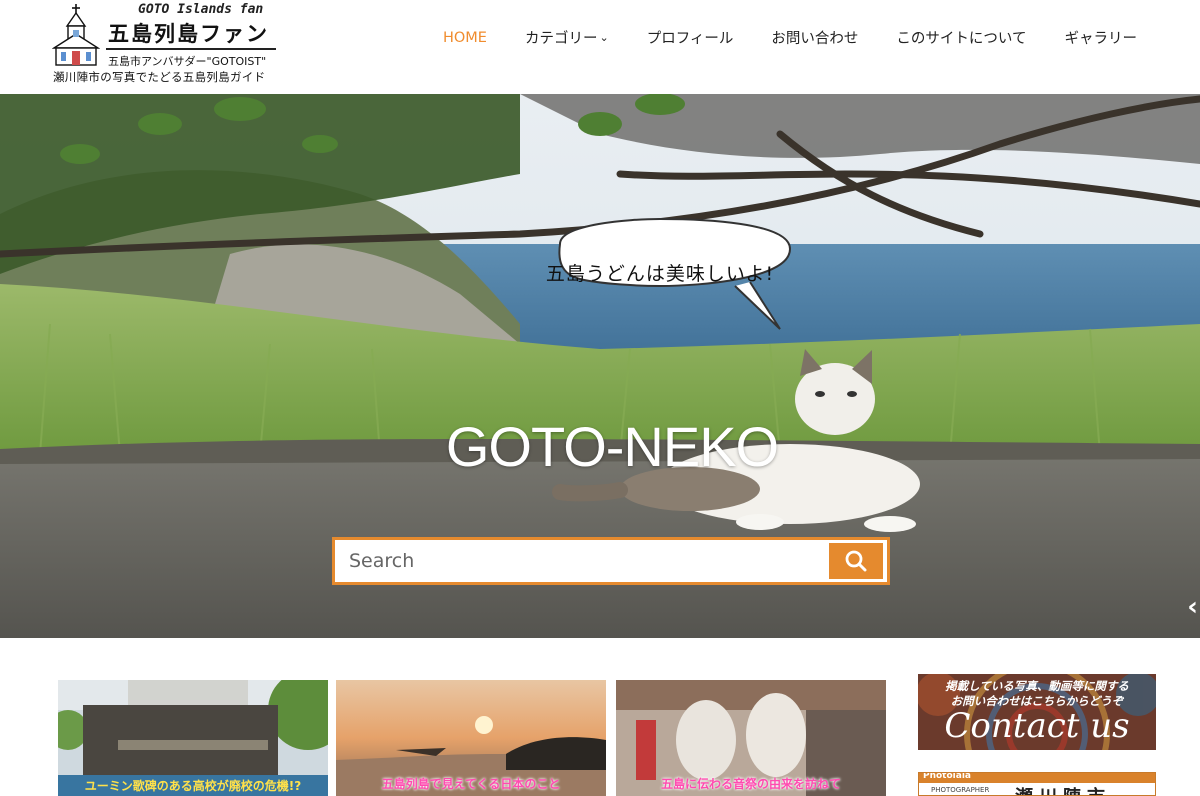  Describe the element at coordinates (159, 77) in the screenshot. I see `logo-tagline: 瀬川陣市の写真でたどる五島列島ガイド` at that location.